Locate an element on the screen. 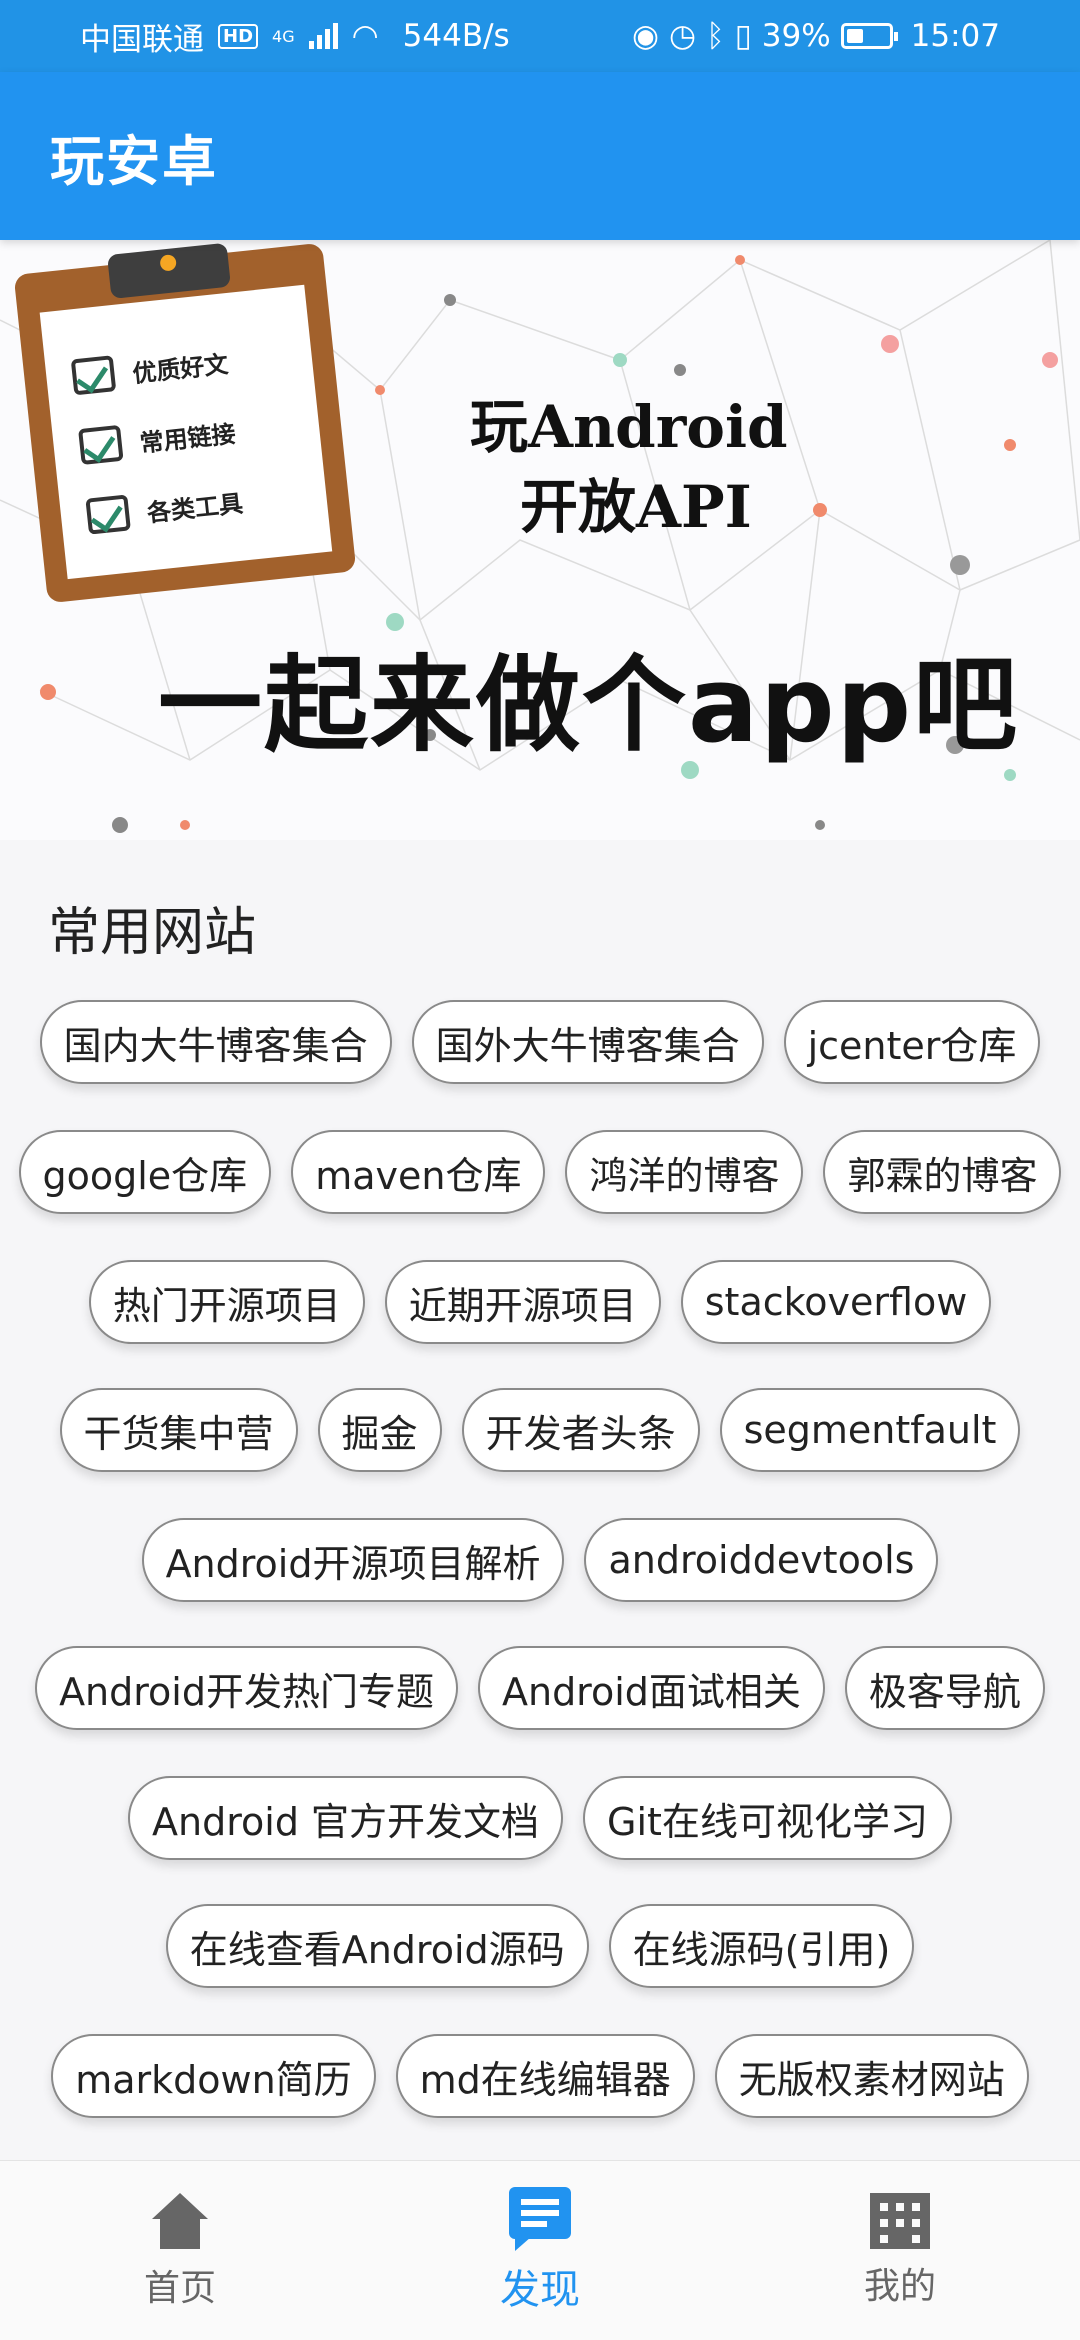  network-speed: 544B/s is located at coordinates (456, 36).